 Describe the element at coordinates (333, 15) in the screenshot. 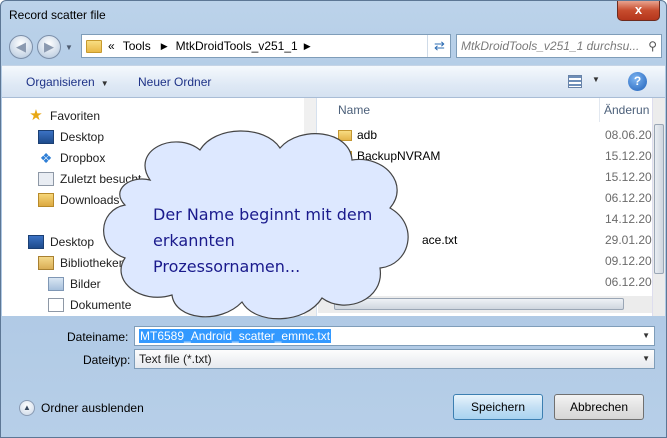

I see `title-bar: Record scatter file x` at that location.